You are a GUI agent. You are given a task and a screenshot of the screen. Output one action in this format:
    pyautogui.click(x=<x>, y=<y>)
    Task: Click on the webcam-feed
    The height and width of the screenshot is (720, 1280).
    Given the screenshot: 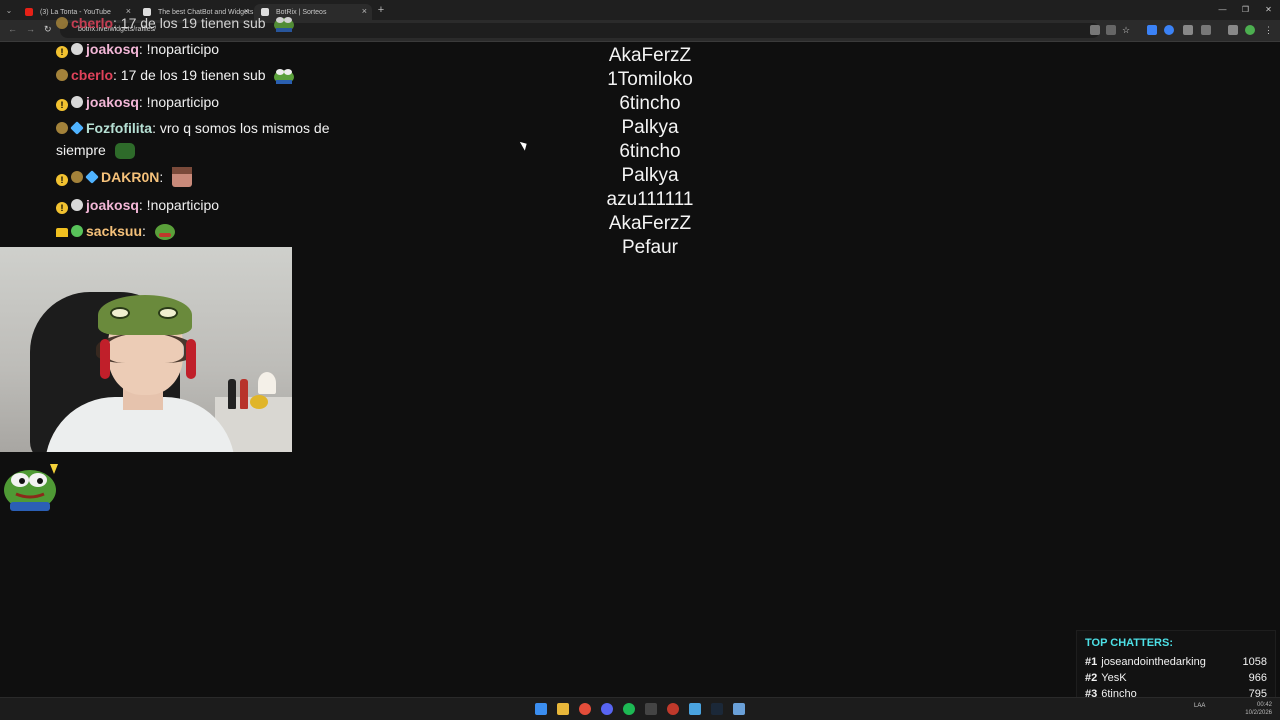 What is the action you would take?
    pyautogui.click(x=146, y=349)
    